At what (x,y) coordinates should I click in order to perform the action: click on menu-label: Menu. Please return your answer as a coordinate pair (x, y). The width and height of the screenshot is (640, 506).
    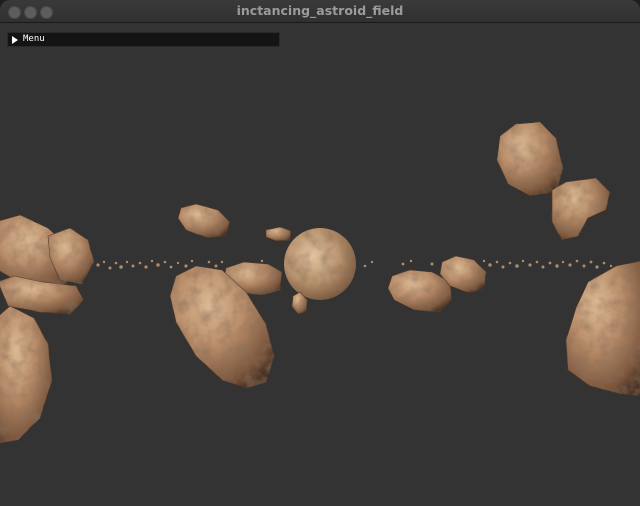
    Looking at the image, I should click on (34, 39).